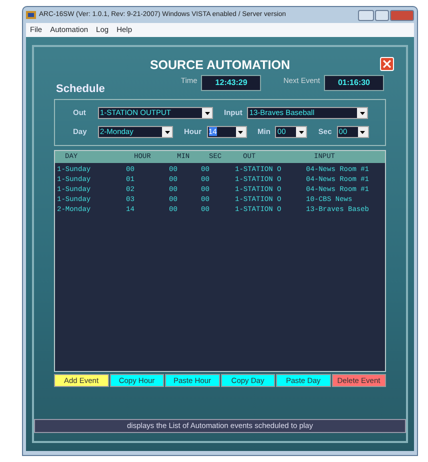 The width and height of the screenshot is (428, 462). I want to click on panel-title: SOURCE AUTOMATION, so click(220, 65).